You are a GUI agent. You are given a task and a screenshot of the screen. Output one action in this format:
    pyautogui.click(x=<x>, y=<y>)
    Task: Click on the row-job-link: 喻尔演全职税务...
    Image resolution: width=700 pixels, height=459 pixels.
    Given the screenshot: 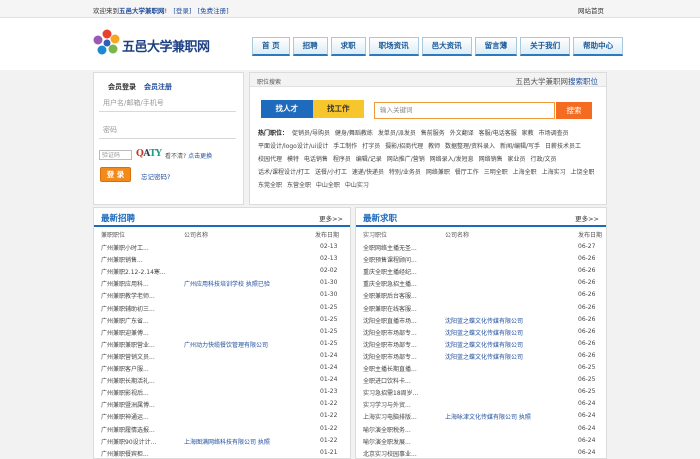 What is the action you would take?
    pyautogui.click(x=403, y=429)
    